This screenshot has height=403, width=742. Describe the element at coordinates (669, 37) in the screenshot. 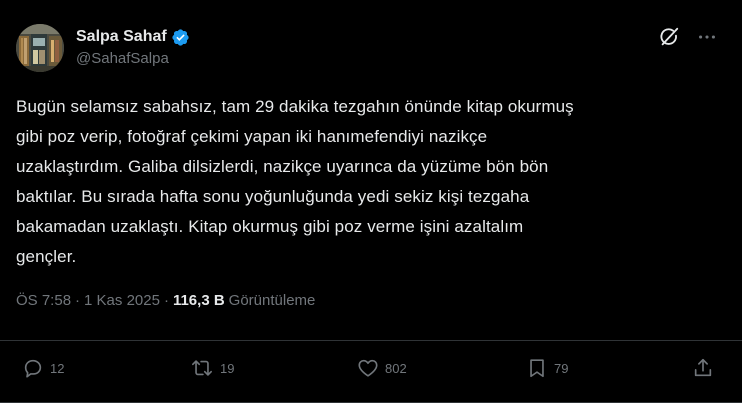

I see `grok-icon` at that location.